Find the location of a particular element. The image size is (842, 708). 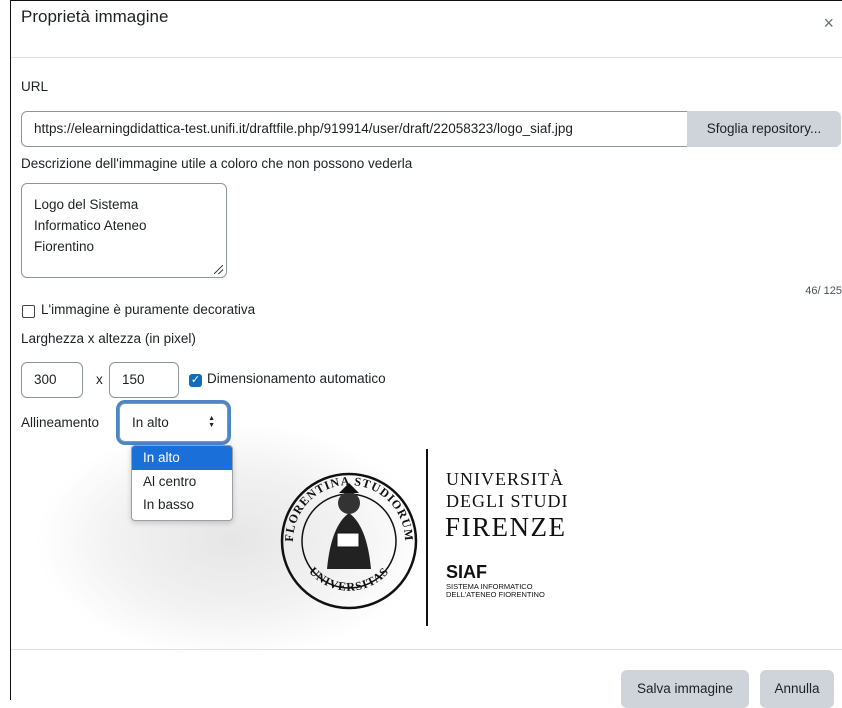

alignment-selected-value: In alto is located at coordinates (150, 422).